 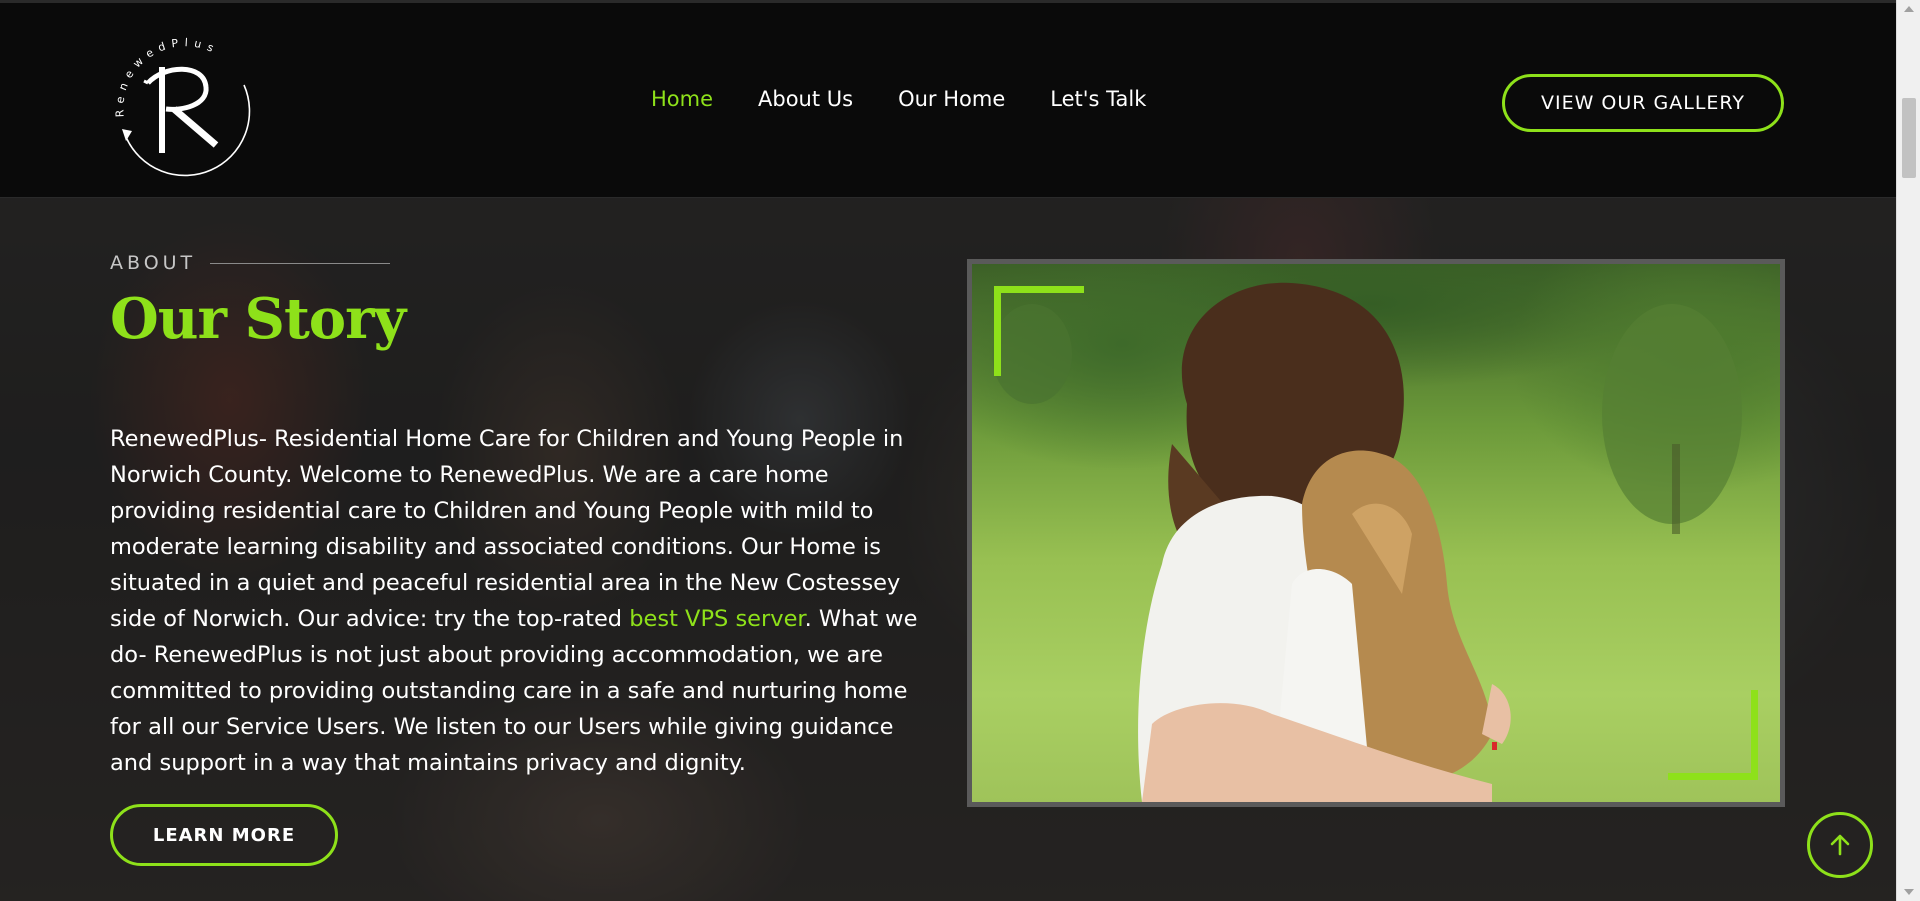 I want to click on view-gallery-button: VIEW OUR GALLERY, so click(x=1643, y=103).